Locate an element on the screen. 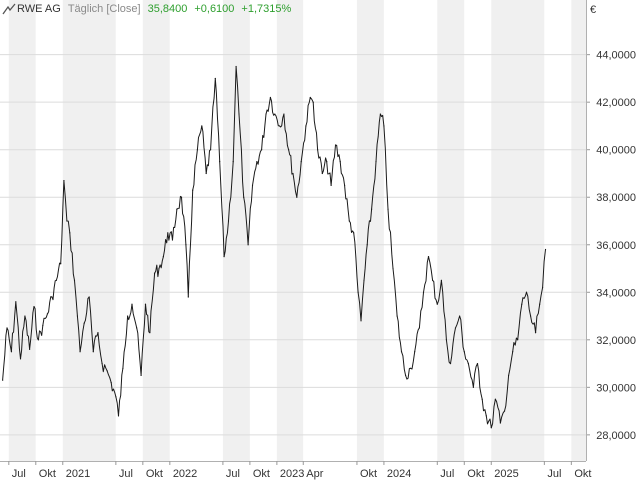  interval-label: Täglich [Close] is located at coordinates (104, 9).